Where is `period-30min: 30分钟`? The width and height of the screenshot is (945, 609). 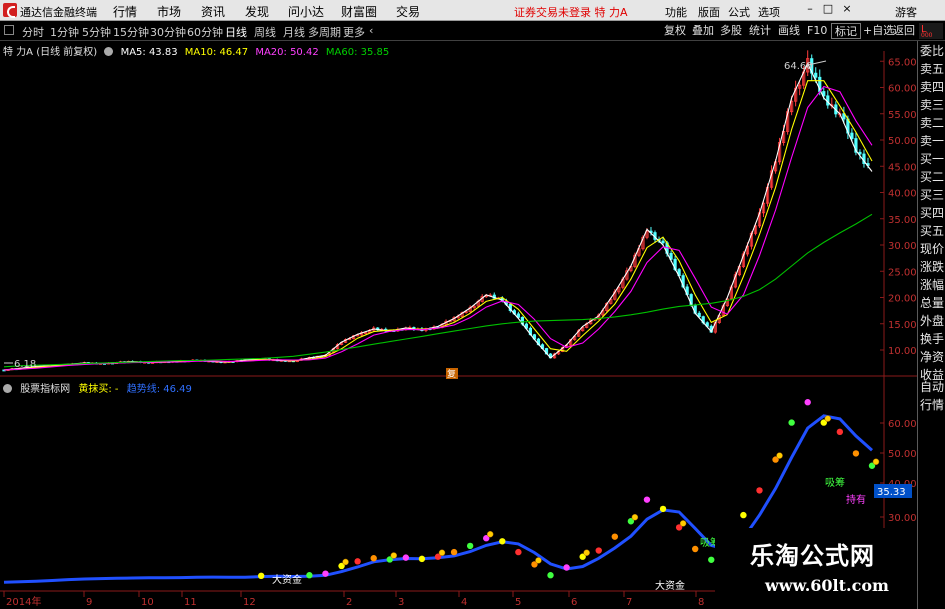
period-30min: 30分钟 is located at coordinates (168, 32).